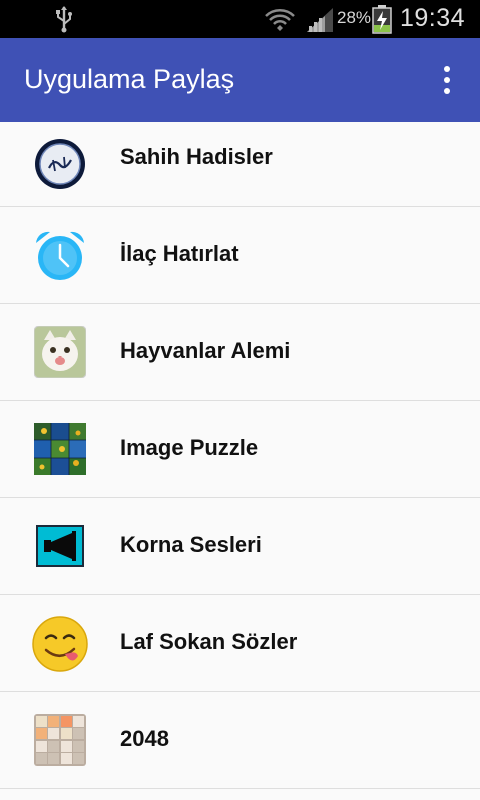  I want to click on more-vert-icon, so click(447, 80).